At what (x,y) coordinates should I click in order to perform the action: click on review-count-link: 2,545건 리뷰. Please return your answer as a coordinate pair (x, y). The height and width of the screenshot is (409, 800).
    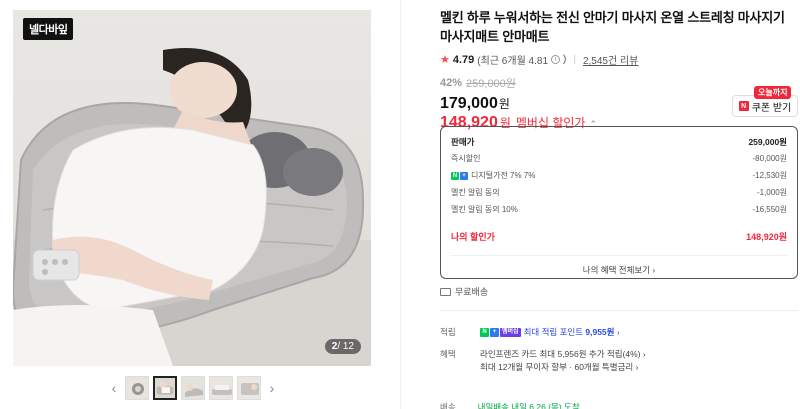
    Looking at the image, I should click on (610, 59).